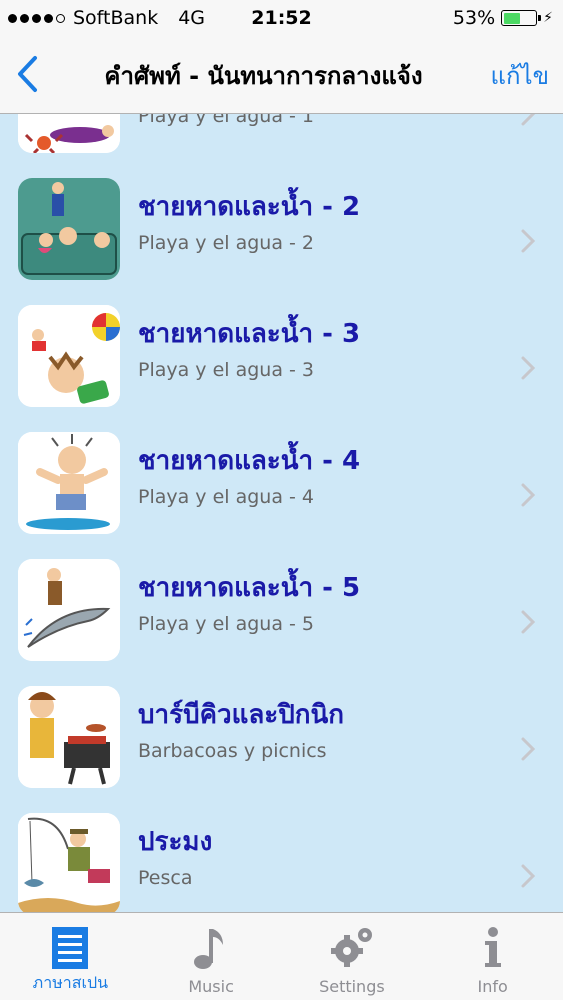 The height and width of the screenshot is (1000, 563). I want to click on item-title: ชายหาดและน้ำ - 2, so click(249, 207).